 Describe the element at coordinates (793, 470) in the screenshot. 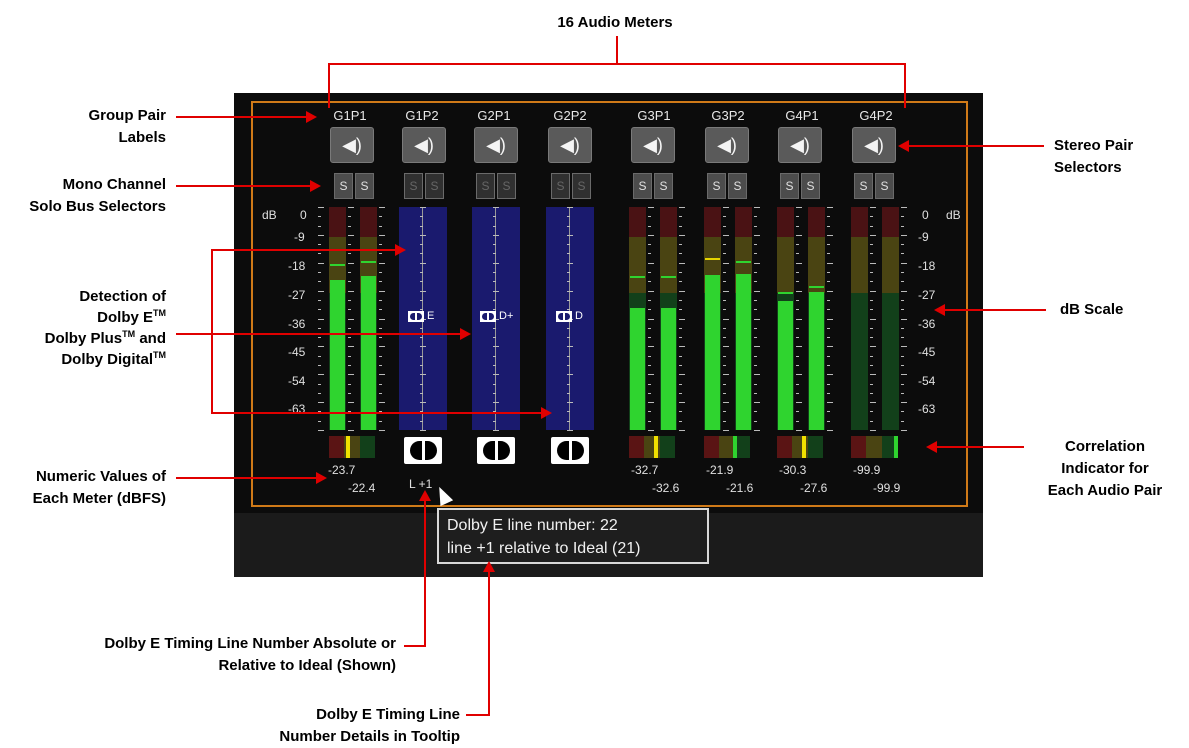

I see `meter-value: -30.3` at that location.